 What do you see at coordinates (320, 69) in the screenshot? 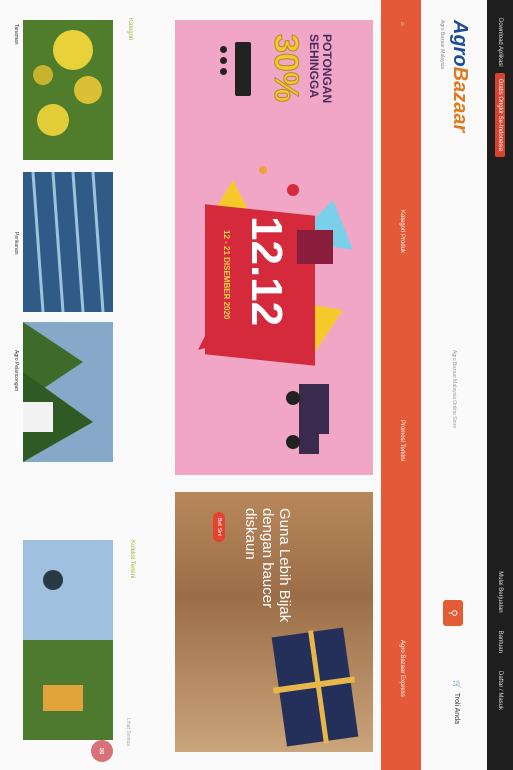
I see `promo-heading: POTONGAN SEHINGGA` at bounding box center [320, 69].